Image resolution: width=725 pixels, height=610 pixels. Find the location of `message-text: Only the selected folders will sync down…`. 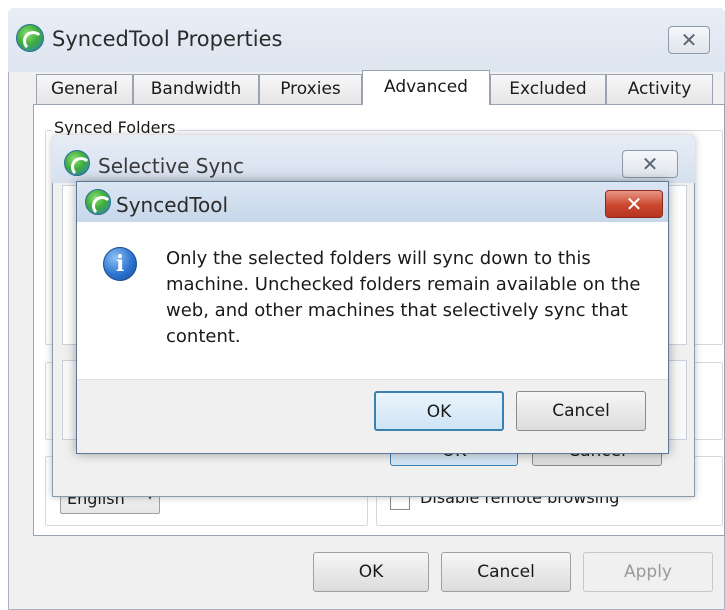

message-text: Only the selected folders will sync down… is located at coordinates (403, 297).